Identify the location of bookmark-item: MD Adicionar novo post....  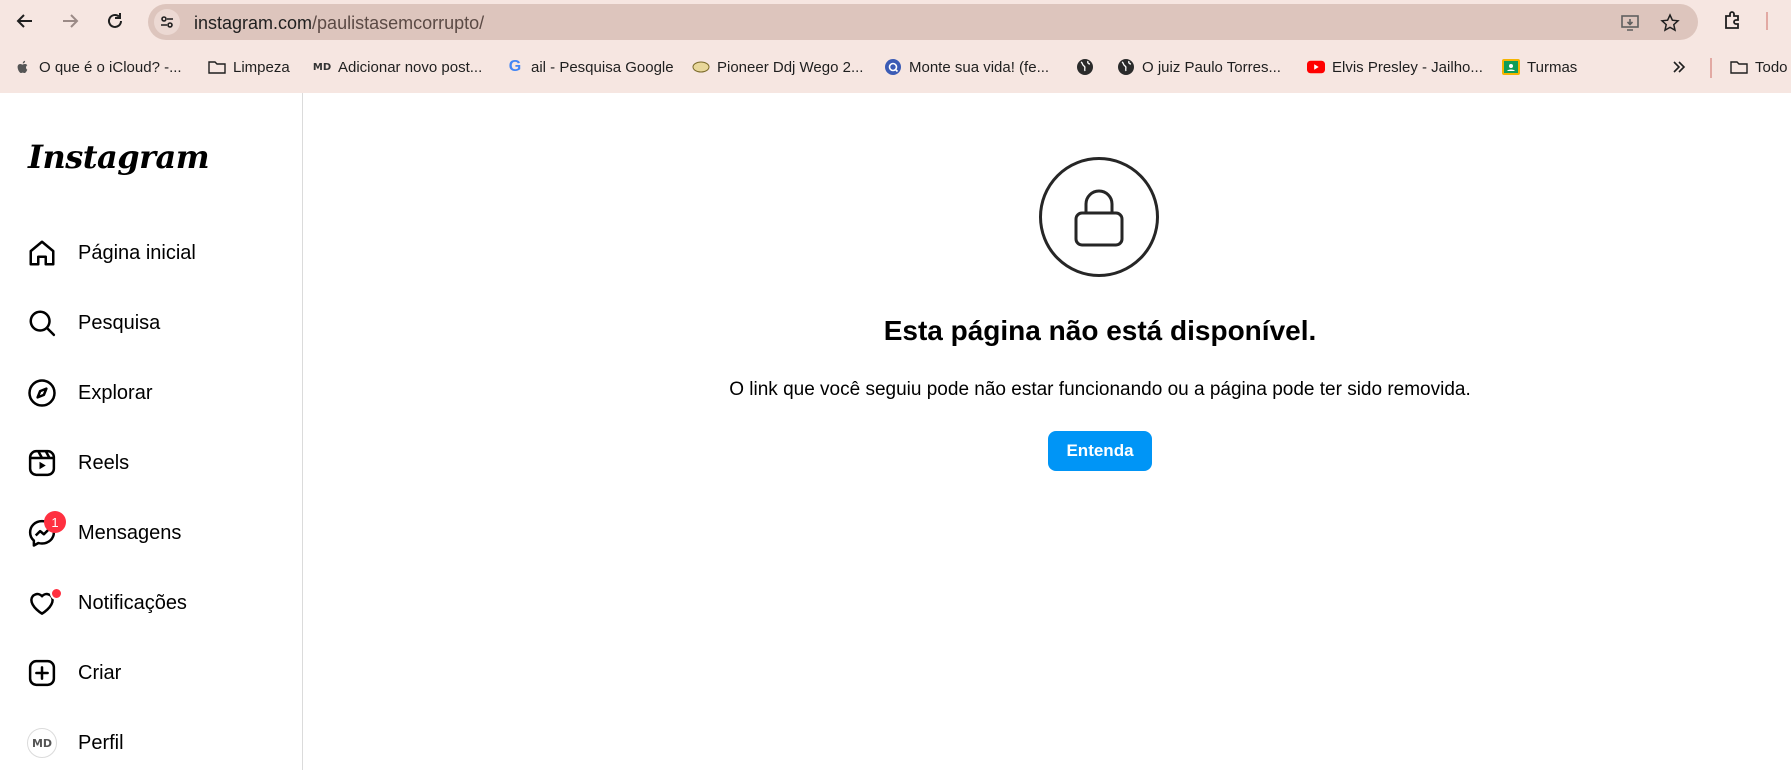
(397, 67).